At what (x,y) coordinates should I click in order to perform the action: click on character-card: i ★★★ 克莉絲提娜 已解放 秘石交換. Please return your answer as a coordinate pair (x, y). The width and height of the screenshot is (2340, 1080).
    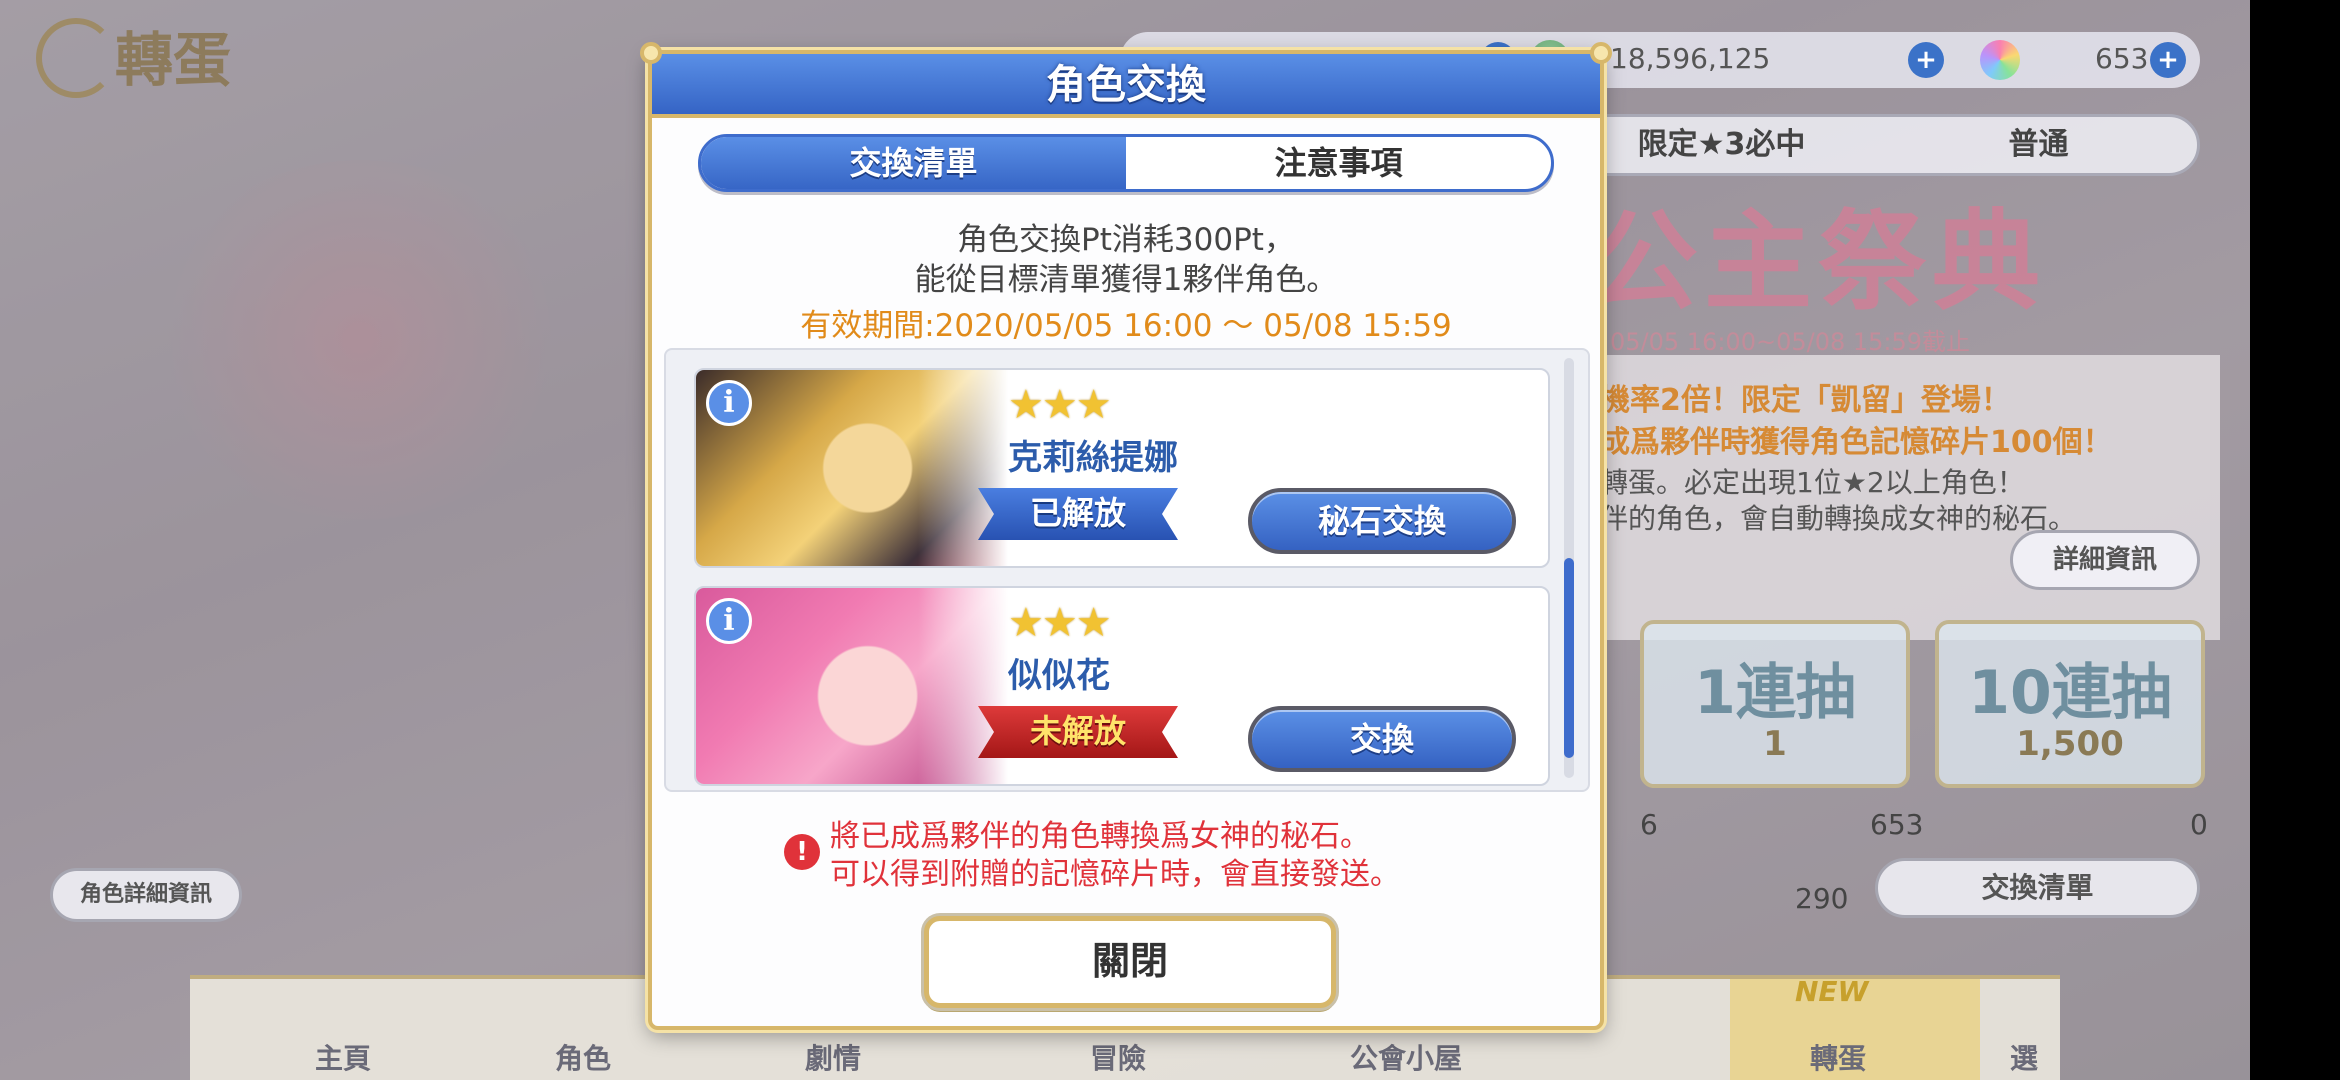
    Looking at the image, I should click on (1122, 468).